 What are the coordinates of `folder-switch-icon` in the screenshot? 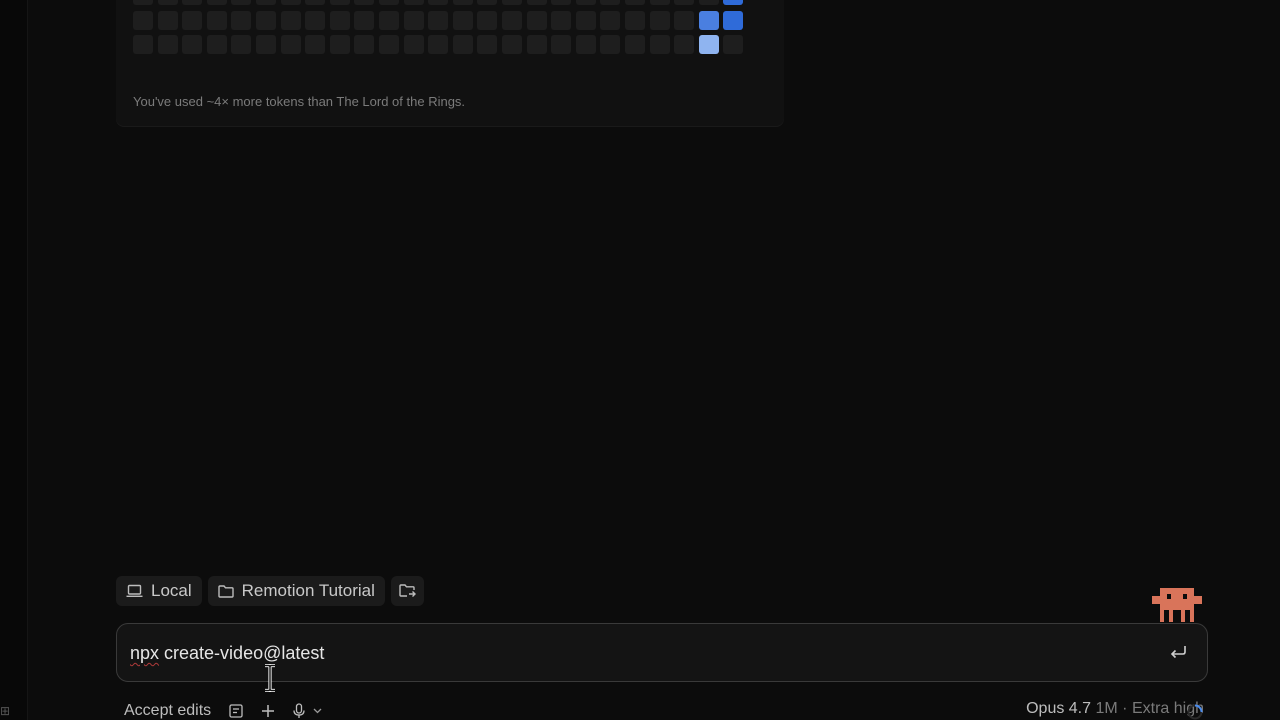 It's located at (407, 591).